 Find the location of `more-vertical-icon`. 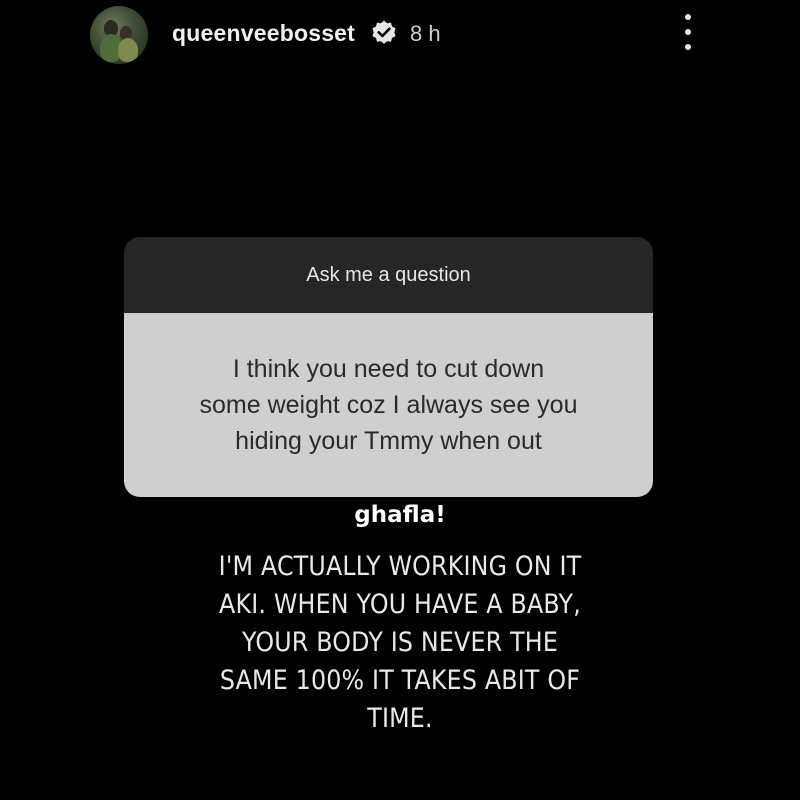

more-vertical-icon is located at coordinates (688, 32).